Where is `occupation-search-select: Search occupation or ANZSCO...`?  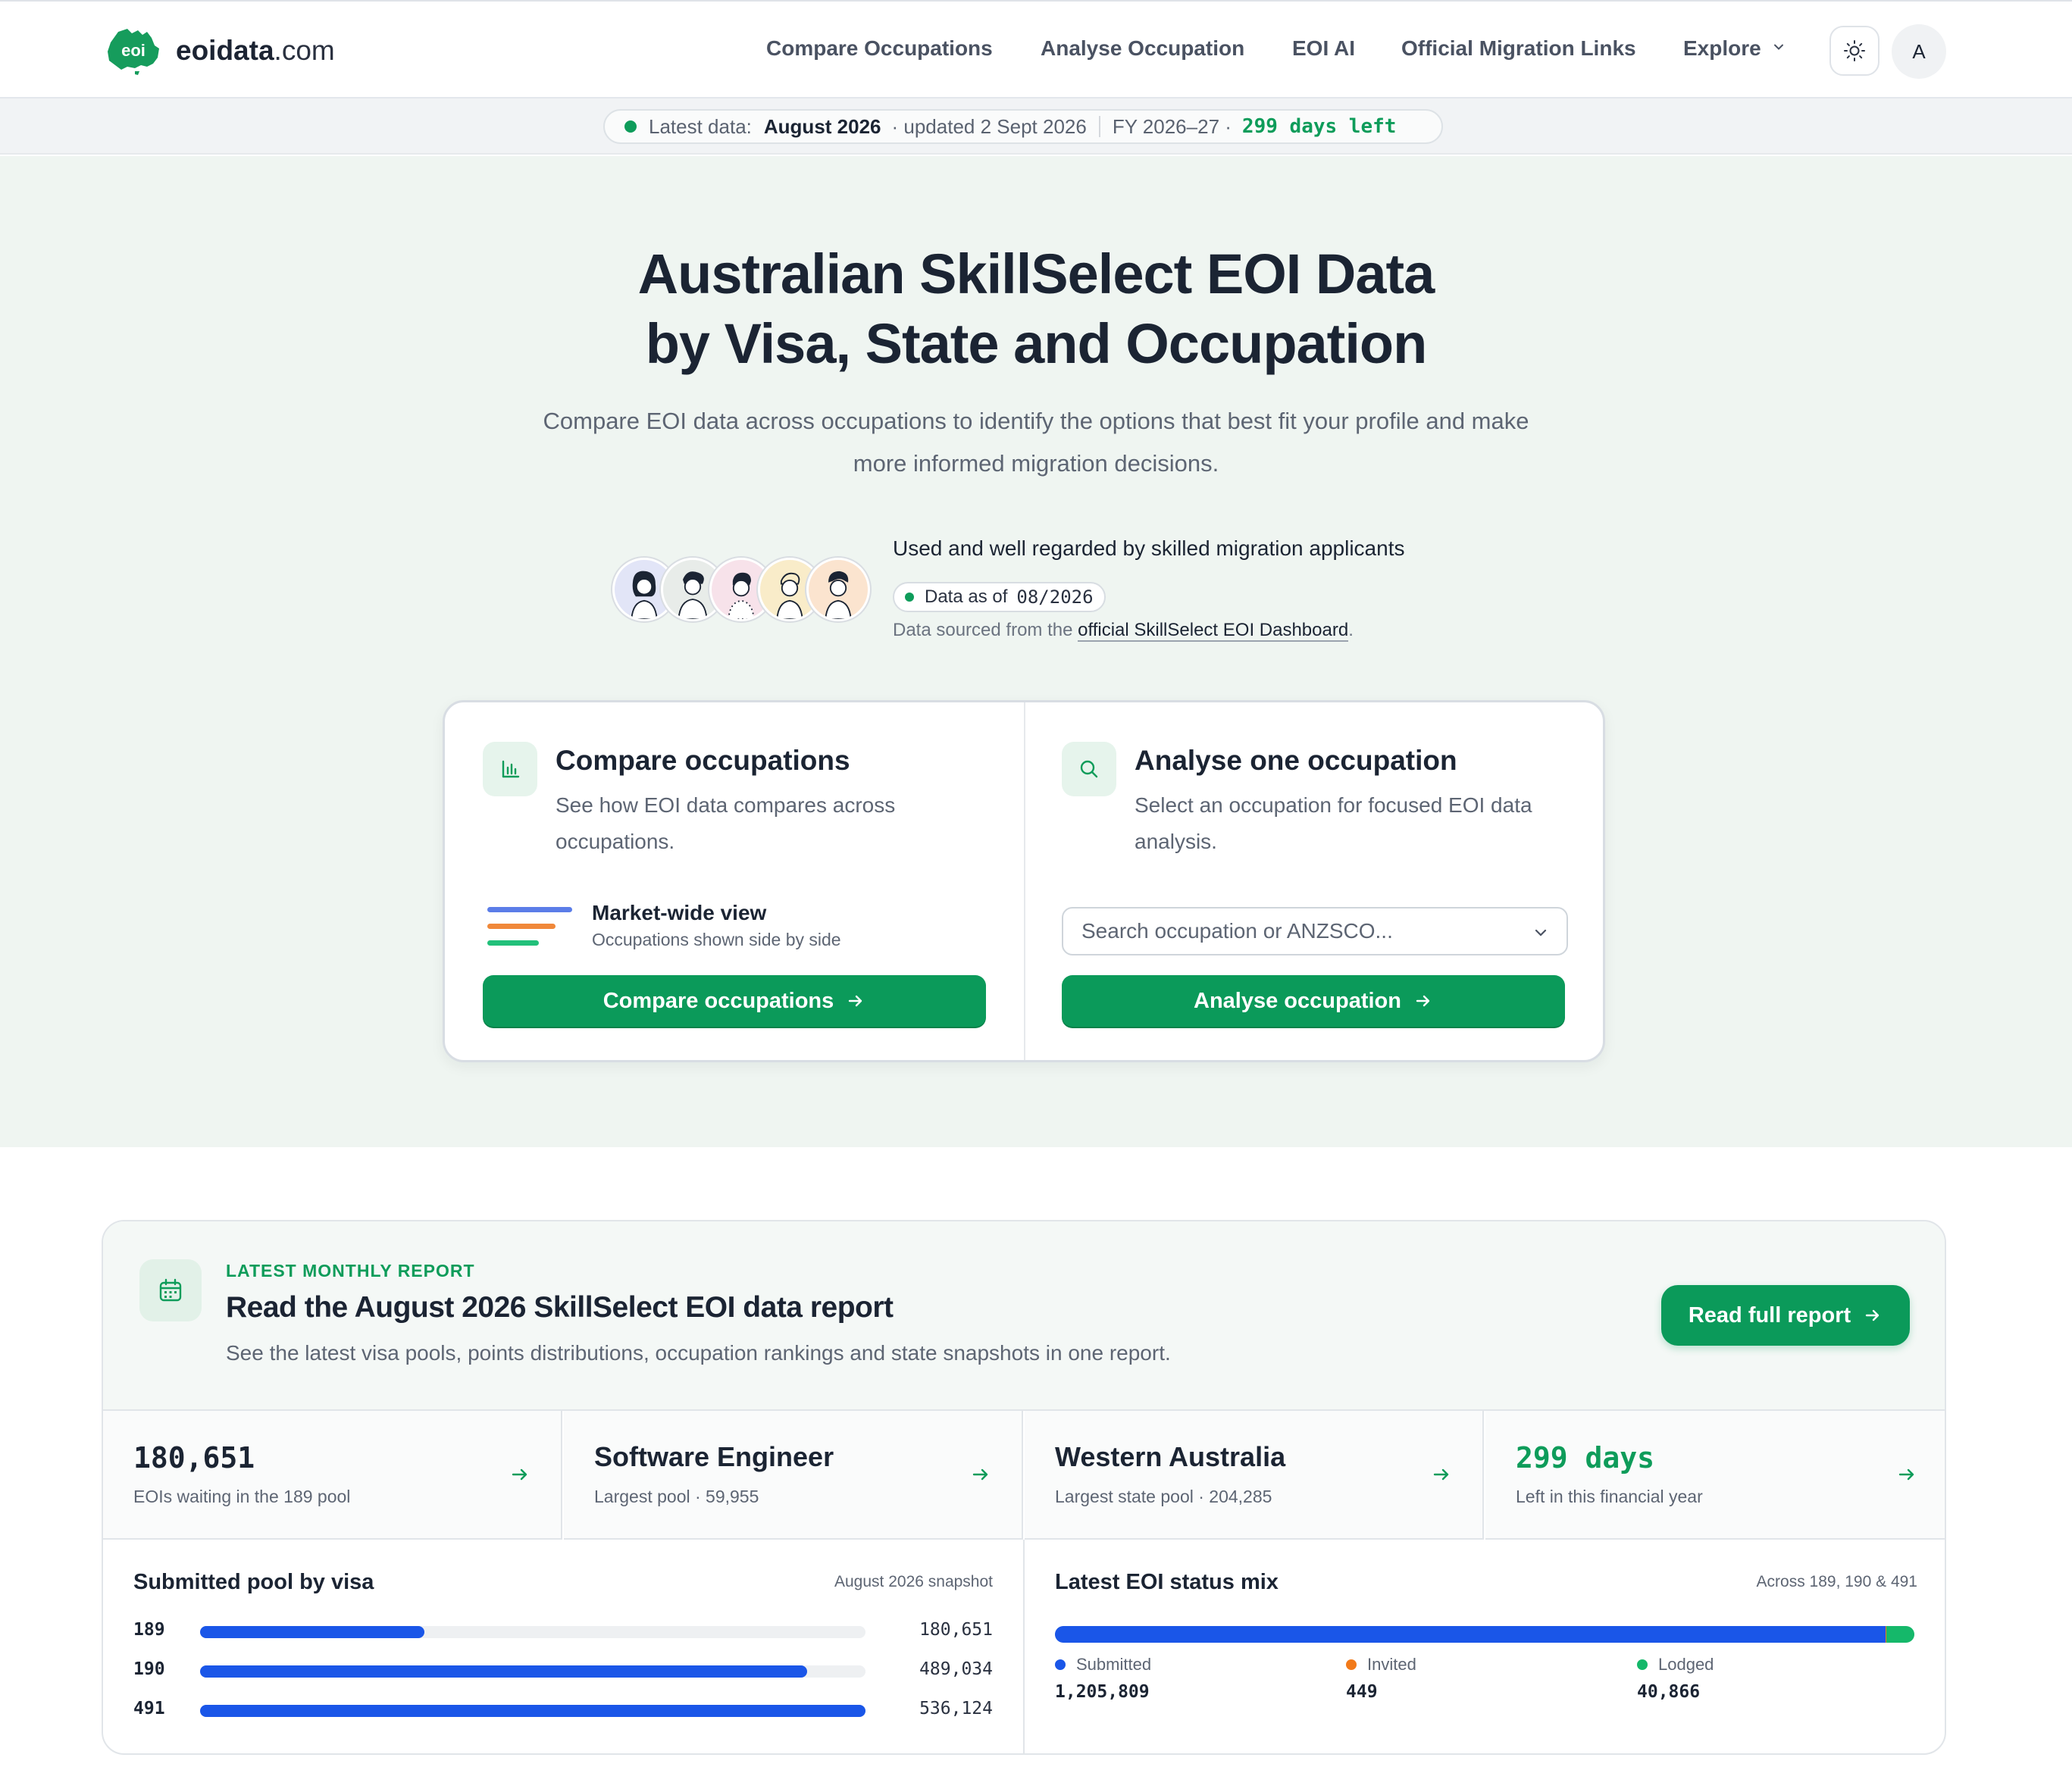 occupation-search-select: Search occupation or ANZSCO... is located at coordinates (1315, 931).